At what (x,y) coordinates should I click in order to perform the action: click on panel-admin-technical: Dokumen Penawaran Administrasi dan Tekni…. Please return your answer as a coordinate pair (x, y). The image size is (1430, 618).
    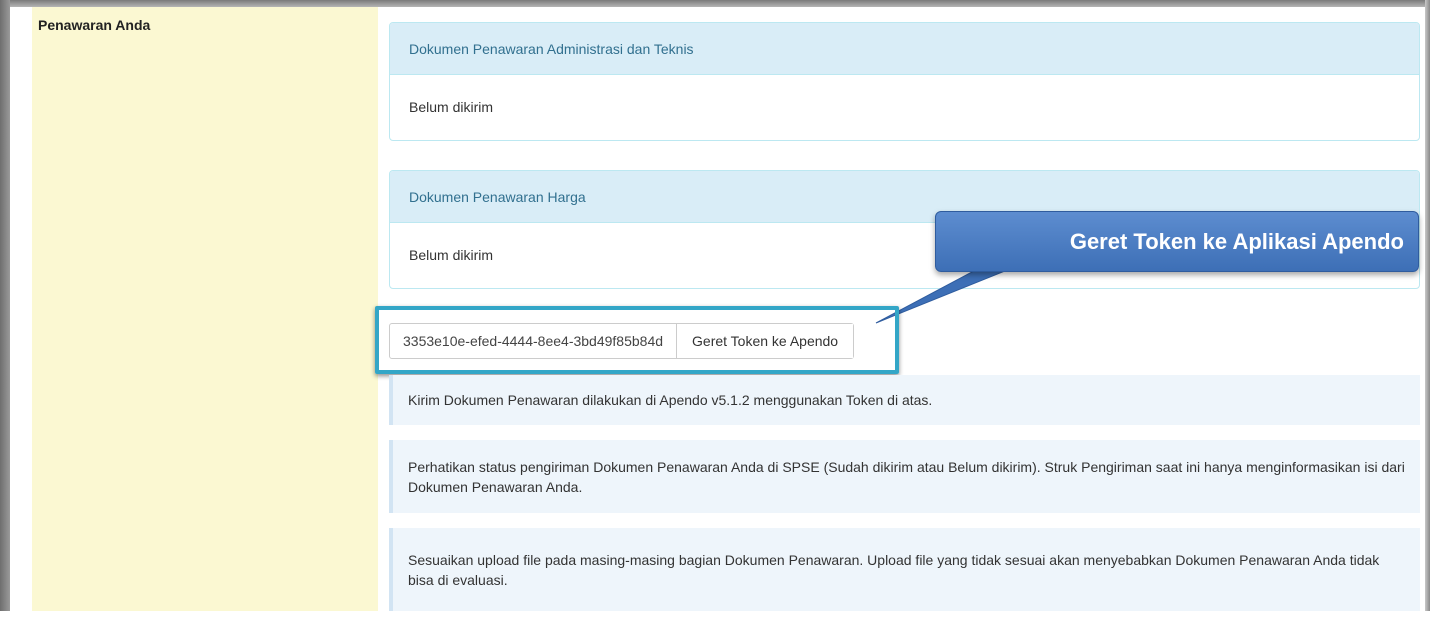
    Looking at the image, I should click on (904, 81).